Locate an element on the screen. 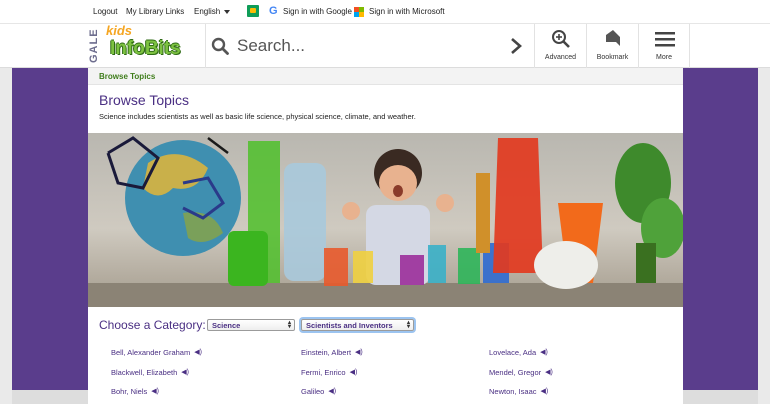  bookmark-icon is located at coordinates (613, 38).